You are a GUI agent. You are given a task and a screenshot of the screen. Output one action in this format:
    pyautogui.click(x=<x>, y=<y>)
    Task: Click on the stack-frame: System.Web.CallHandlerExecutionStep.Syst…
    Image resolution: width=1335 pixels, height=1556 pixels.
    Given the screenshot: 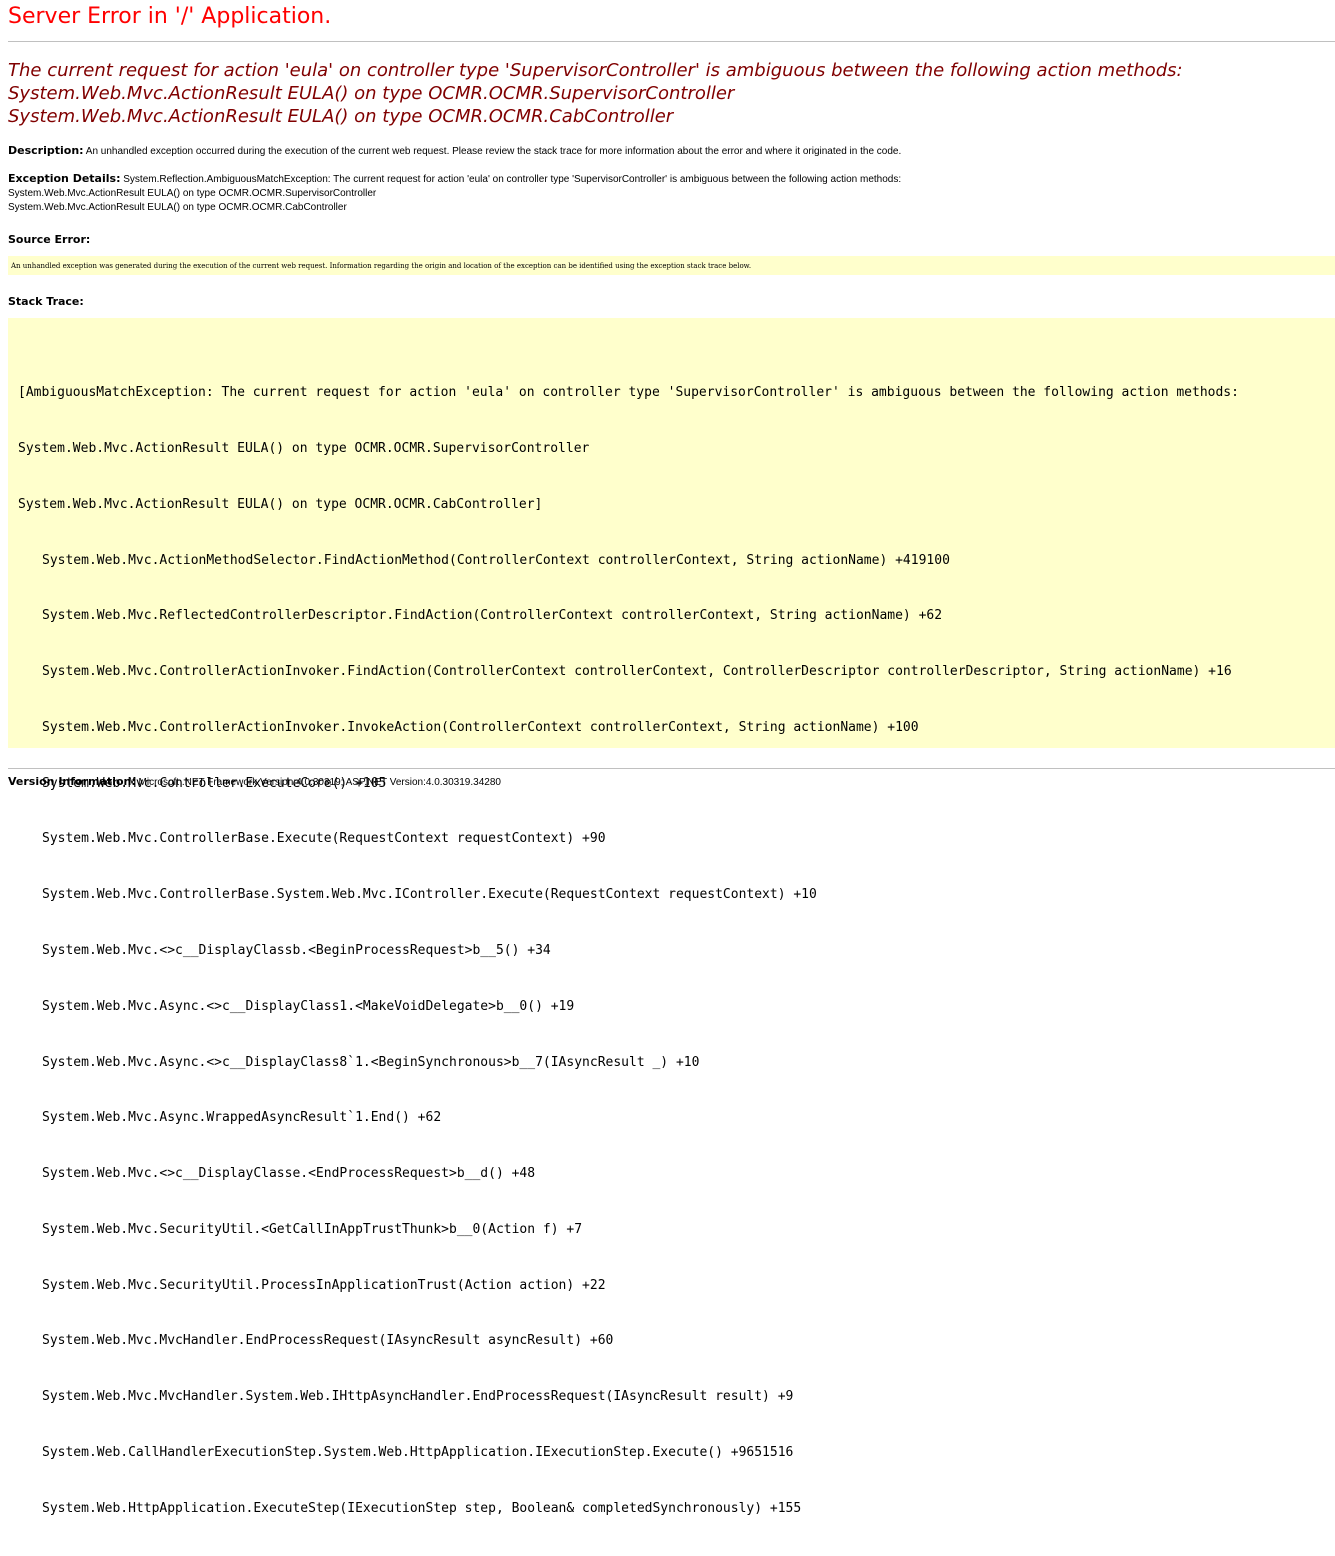 What is the action you would take?
    pyautogui.click(x=418, y=1453)
    